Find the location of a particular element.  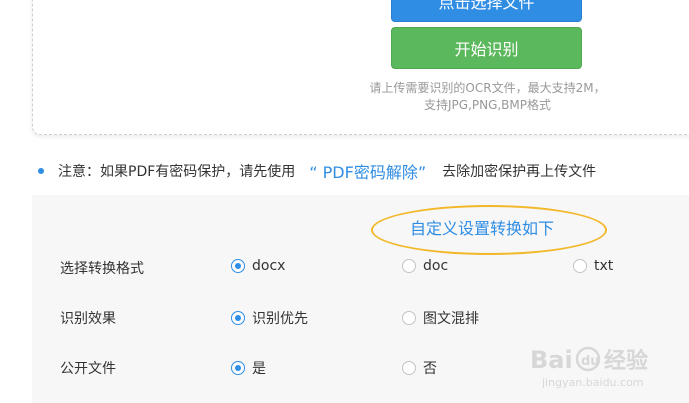

format-option-label: docx is located at coordinates (269, 266).